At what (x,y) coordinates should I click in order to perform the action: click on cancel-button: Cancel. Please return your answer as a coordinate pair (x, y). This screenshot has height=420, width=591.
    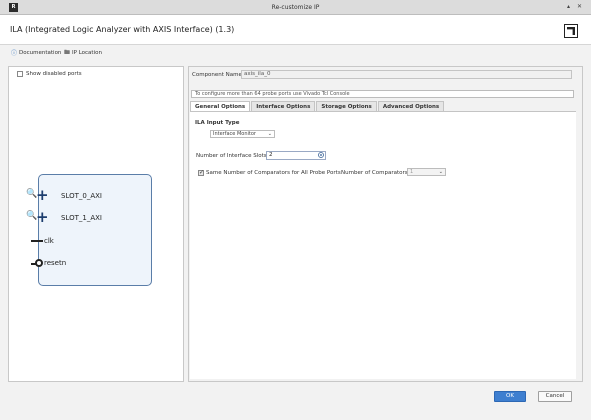
    Looking at the image, I should click on (555, 396).